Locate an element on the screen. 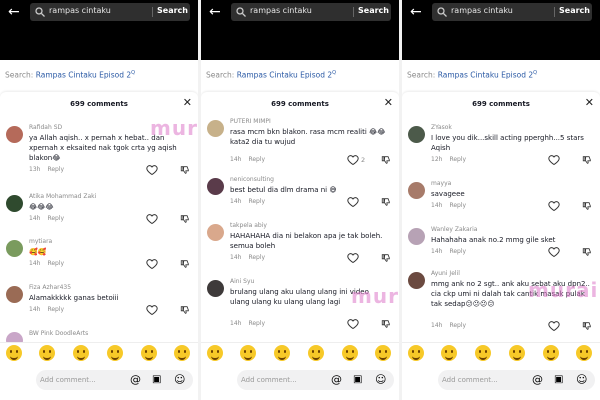 This screenshot has height=400, width=600. comment-username: mayya is located at coordinates (441, 183).